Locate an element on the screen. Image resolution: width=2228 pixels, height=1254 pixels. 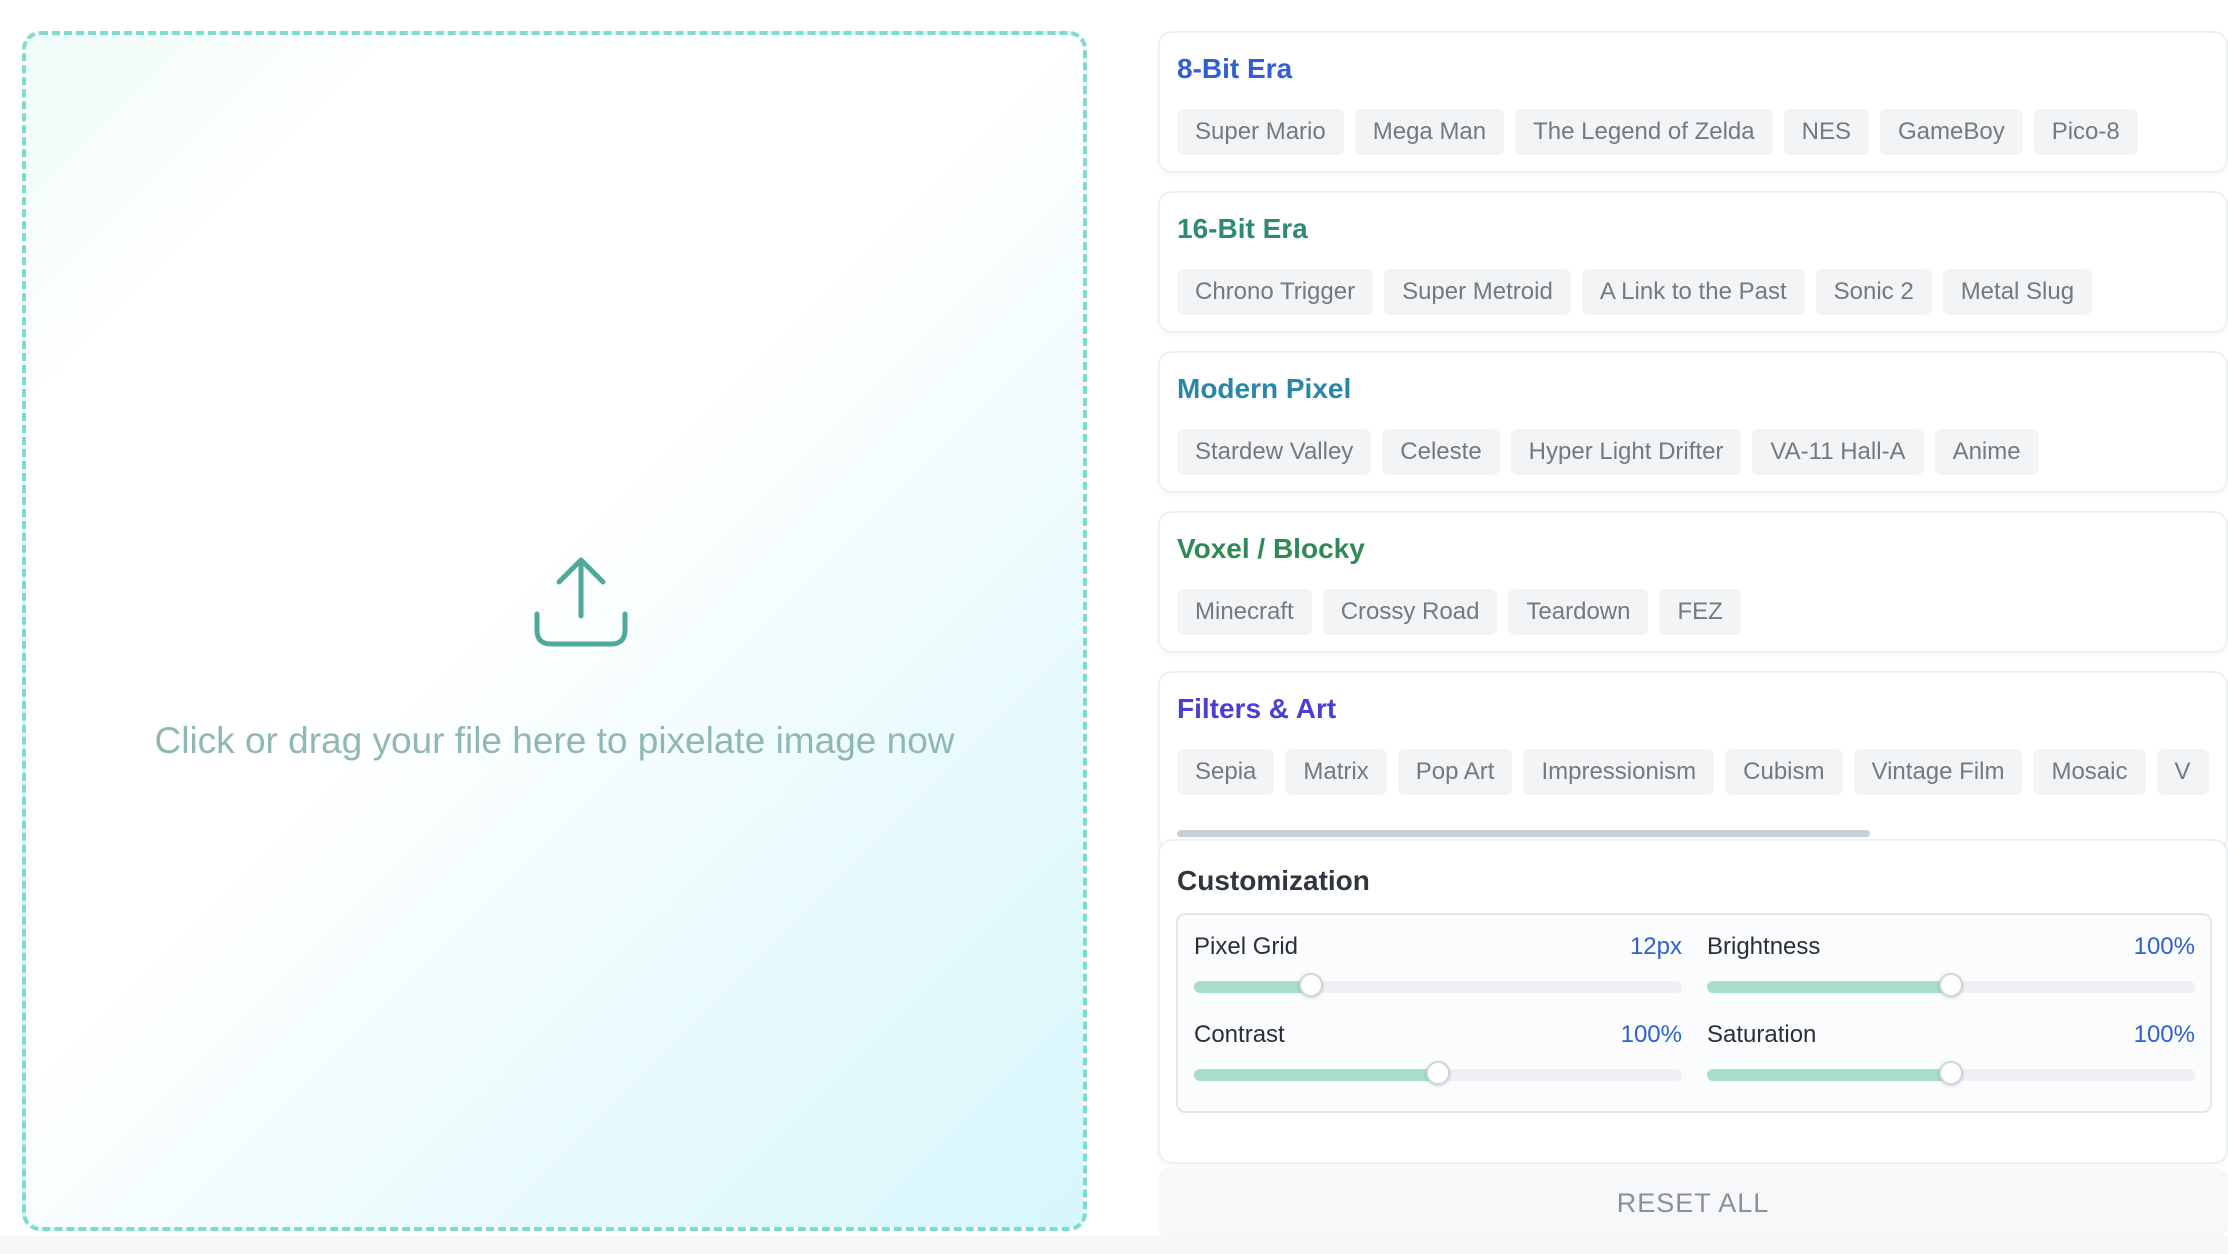
style-chip: Mega Man is located at coordinates (1429, 132).